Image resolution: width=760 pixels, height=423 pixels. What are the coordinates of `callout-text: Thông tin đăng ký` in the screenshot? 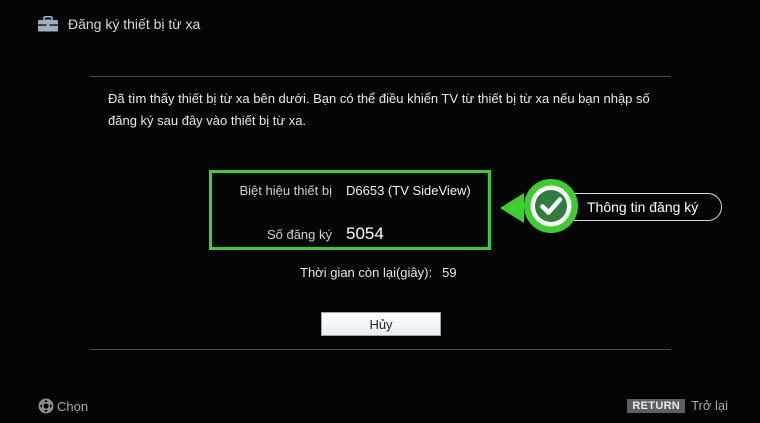 It's located at (643, 207).